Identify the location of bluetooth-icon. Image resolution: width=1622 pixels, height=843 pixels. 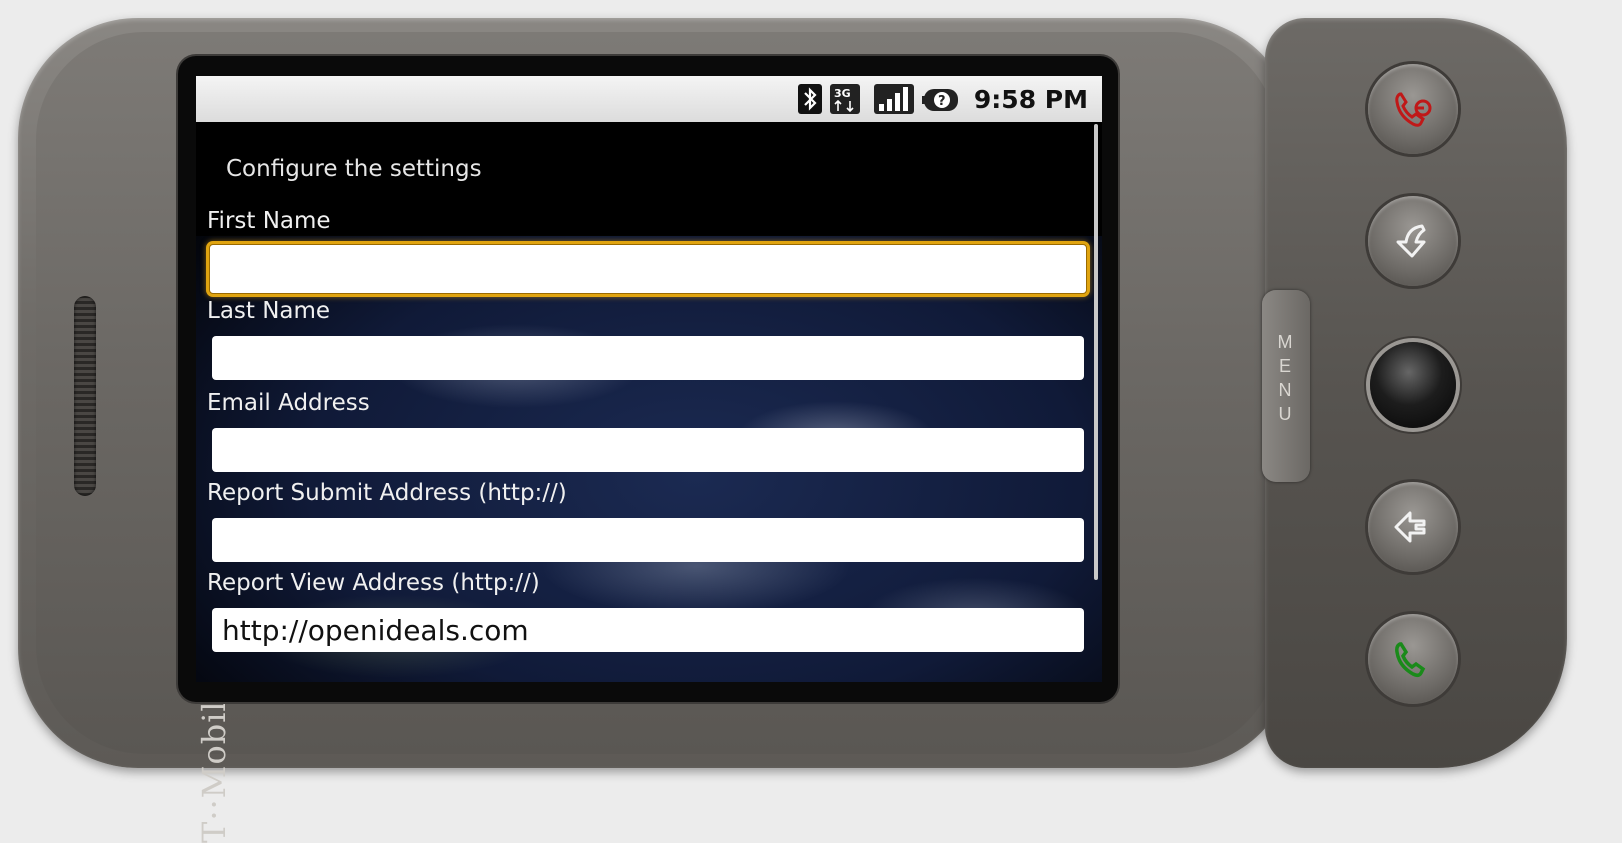
(809, 99).